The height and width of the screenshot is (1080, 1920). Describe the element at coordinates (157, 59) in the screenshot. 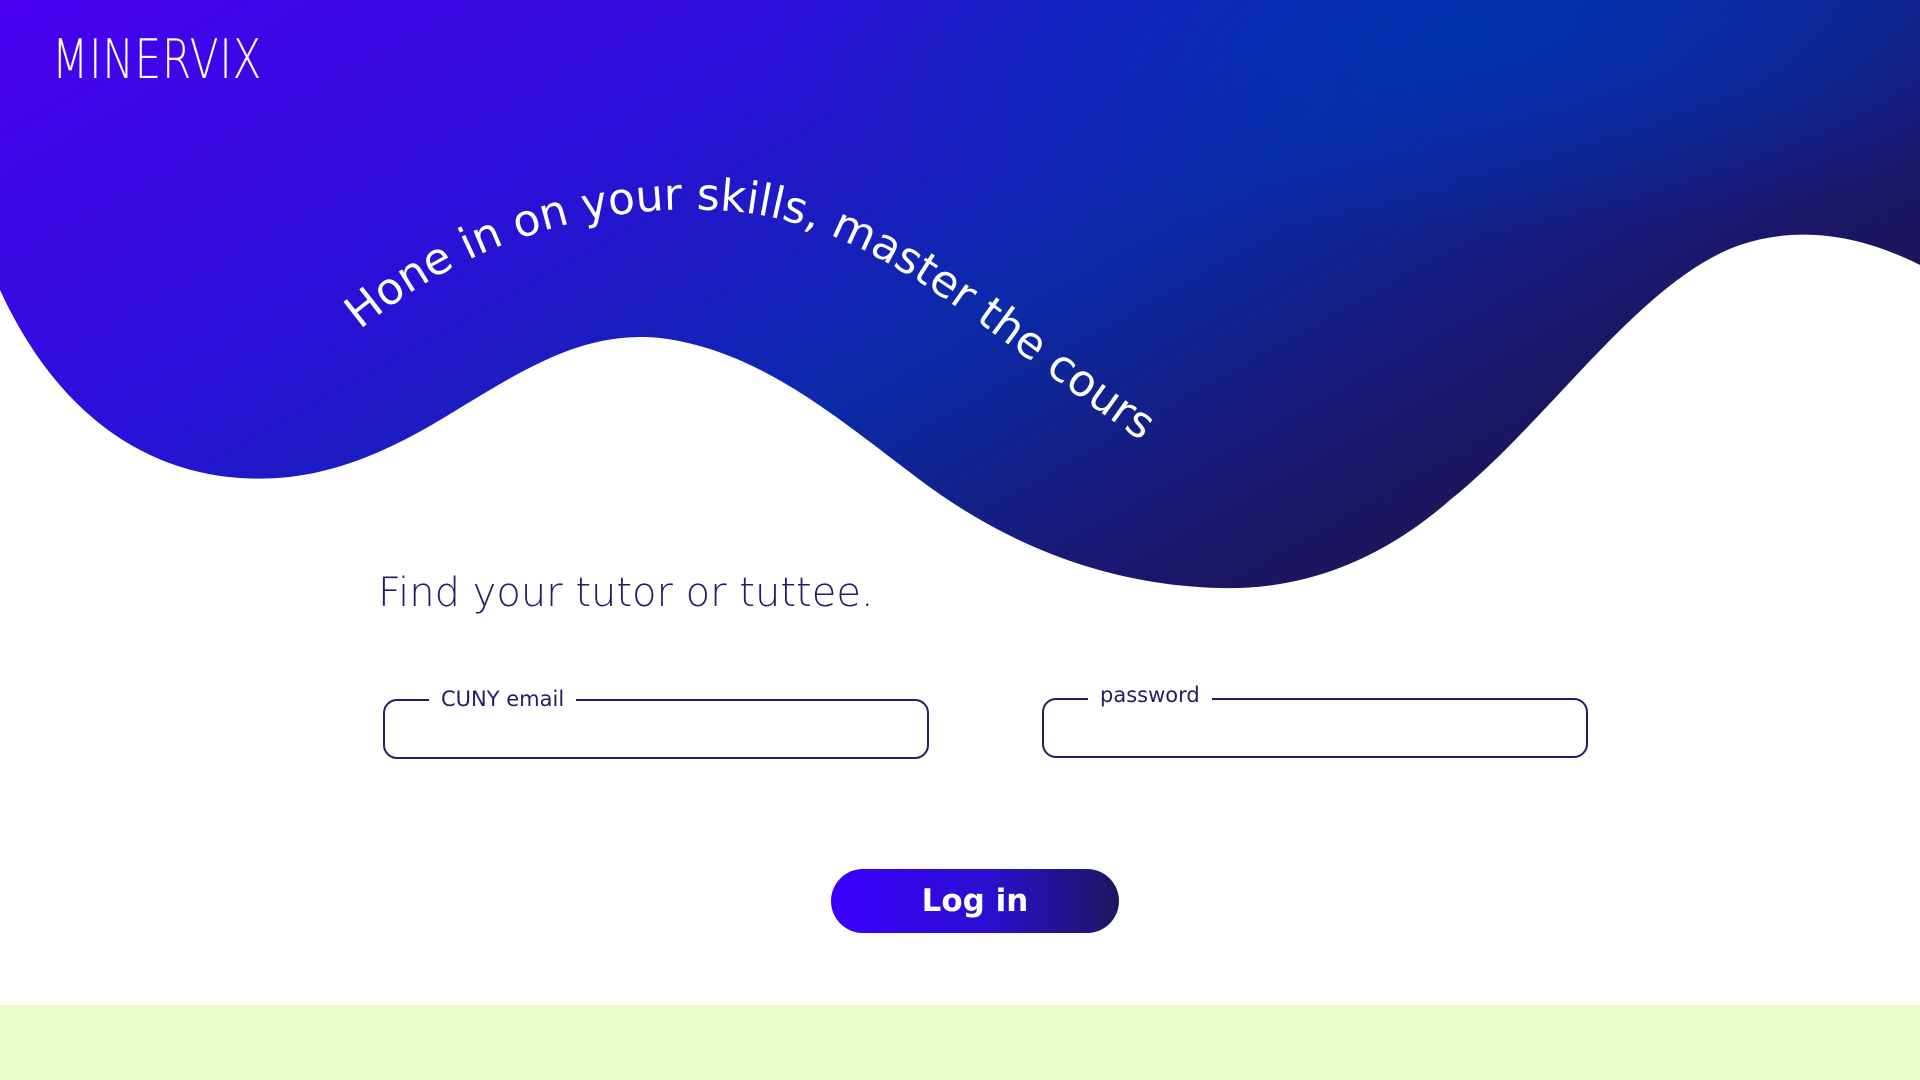

I see `minervix-logo: MINERVIX` at that location.